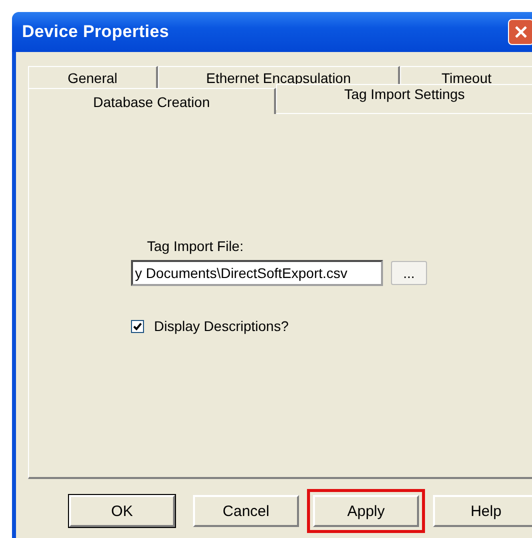 The height and width of the screenshot is (538, 532). What do you see at coordinates (221, 326) in the screenshot?
I see `checkbox-label: Display Descriptions?` at bounding box center [221, 326].